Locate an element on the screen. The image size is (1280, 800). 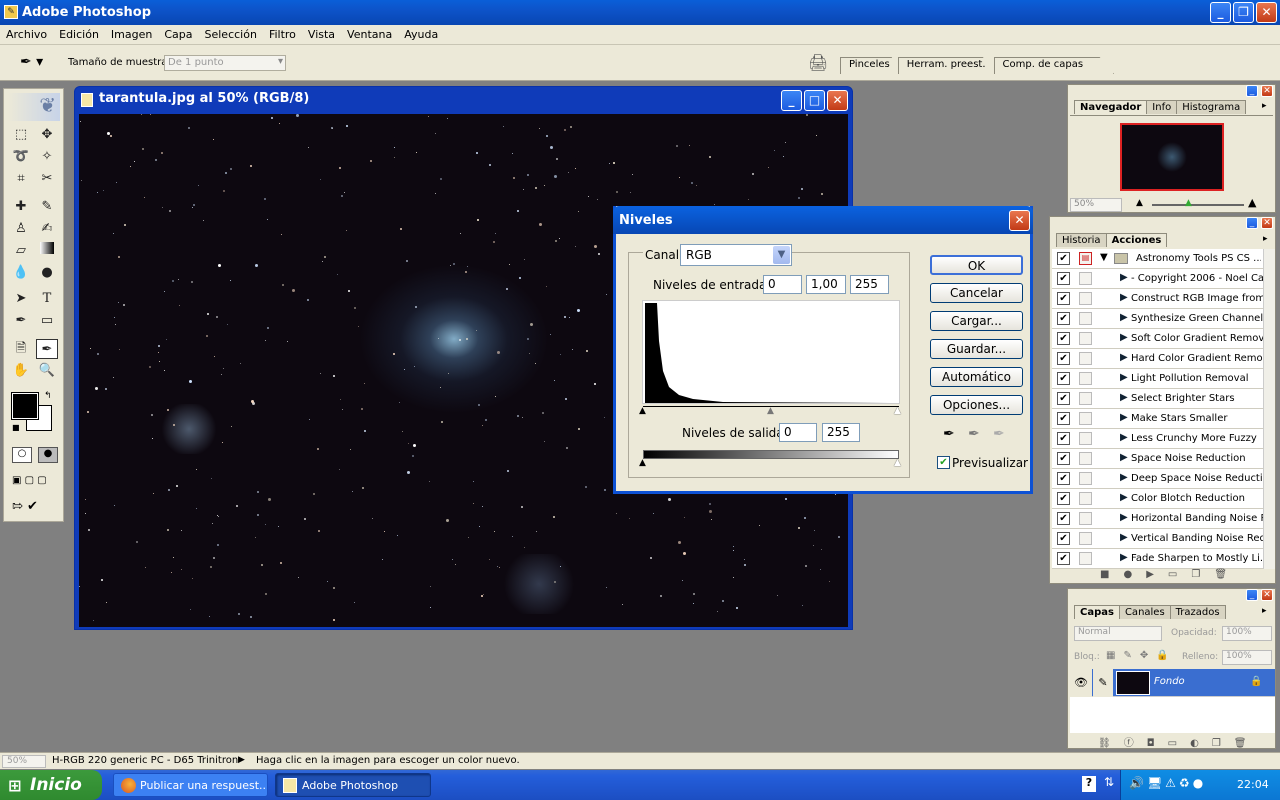
document-close-button: ✕ is located at coordinates (837, 100).